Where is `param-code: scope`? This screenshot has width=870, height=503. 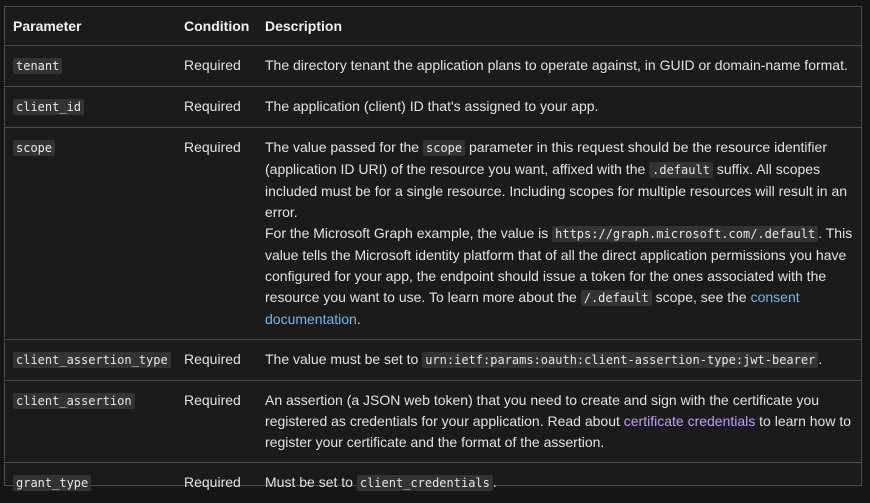
param-code: scope is located at coordinates (34, 147).